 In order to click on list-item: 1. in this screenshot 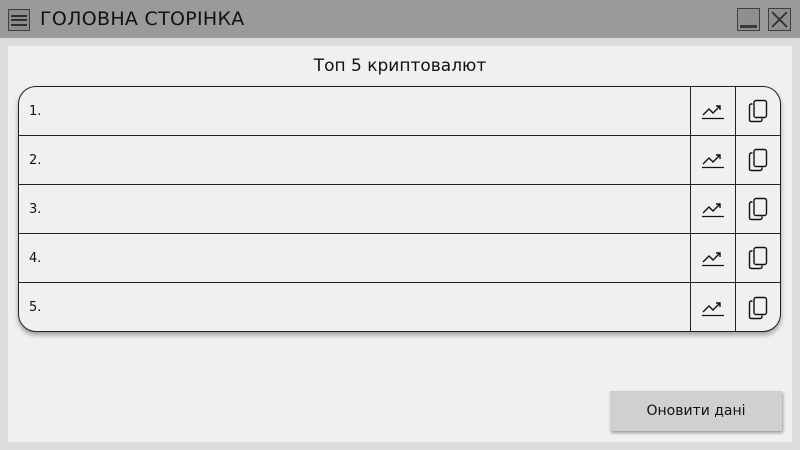, I will do `click(399, 111)`.